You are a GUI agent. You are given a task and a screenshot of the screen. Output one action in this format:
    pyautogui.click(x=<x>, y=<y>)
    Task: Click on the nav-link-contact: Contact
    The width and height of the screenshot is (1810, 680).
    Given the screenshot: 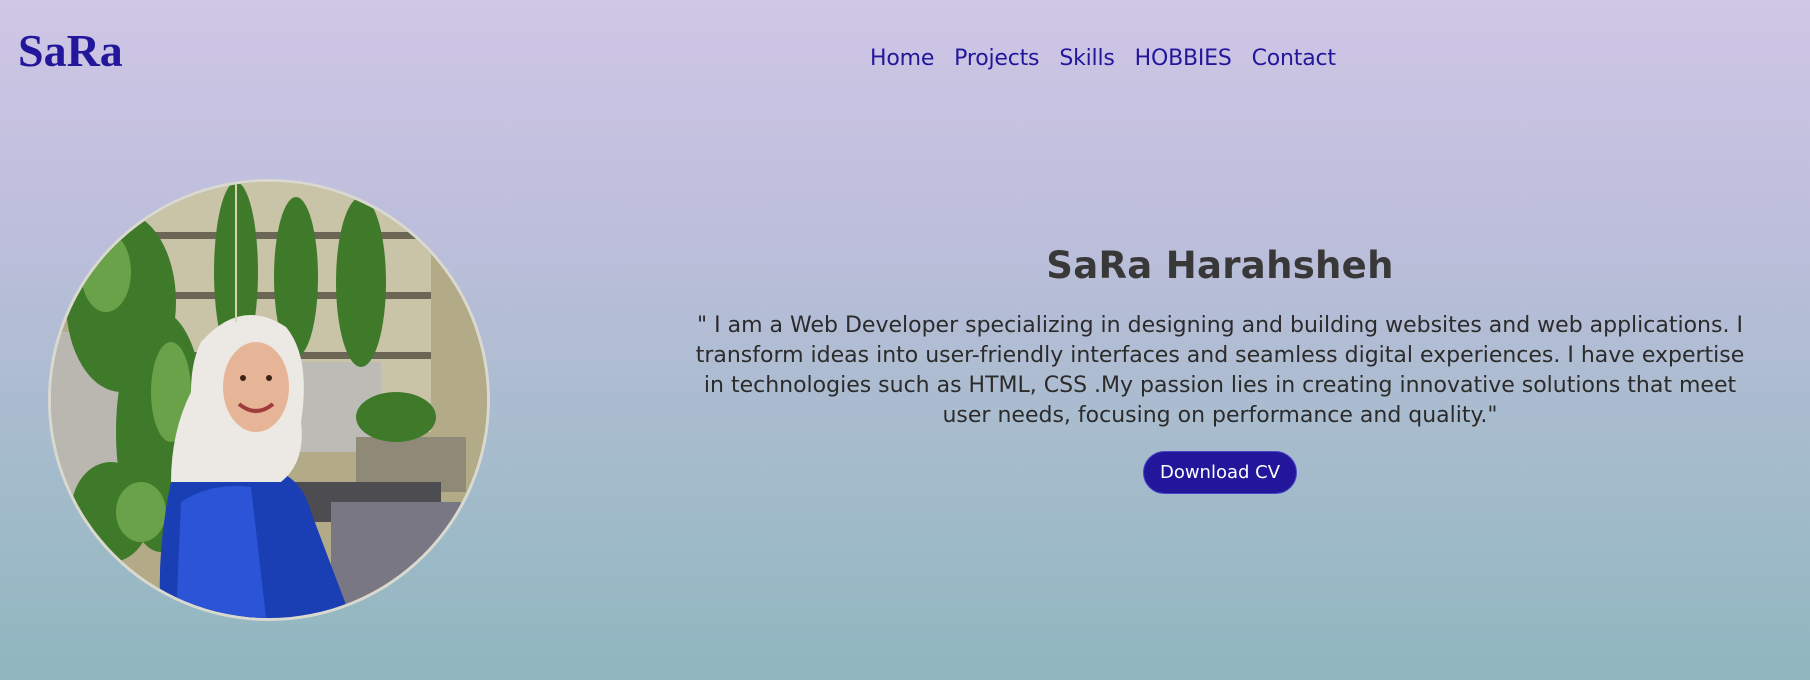 What is the action you would take?
    pyautogui.click(x=1294, y=58)
    